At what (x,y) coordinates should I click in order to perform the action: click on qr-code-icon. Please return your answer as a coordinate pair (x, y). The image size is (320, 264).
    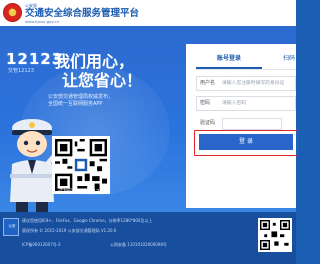
    Looking at the image, I should click on (81, 165).